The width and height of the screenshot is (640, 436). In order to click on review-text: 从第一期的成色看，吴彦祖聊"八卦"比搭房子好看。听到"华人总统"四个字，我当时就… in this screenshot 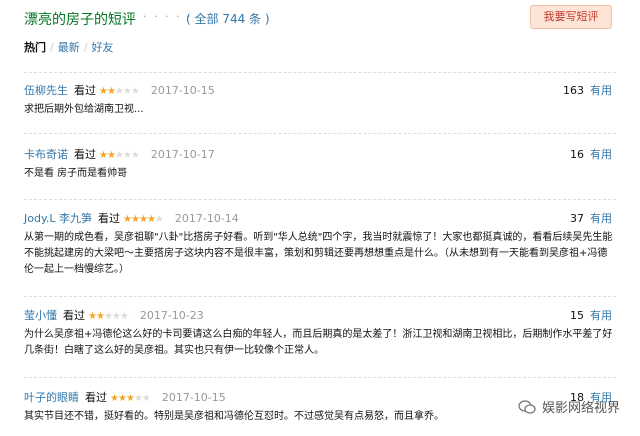, I will do `click(318, 253)`.